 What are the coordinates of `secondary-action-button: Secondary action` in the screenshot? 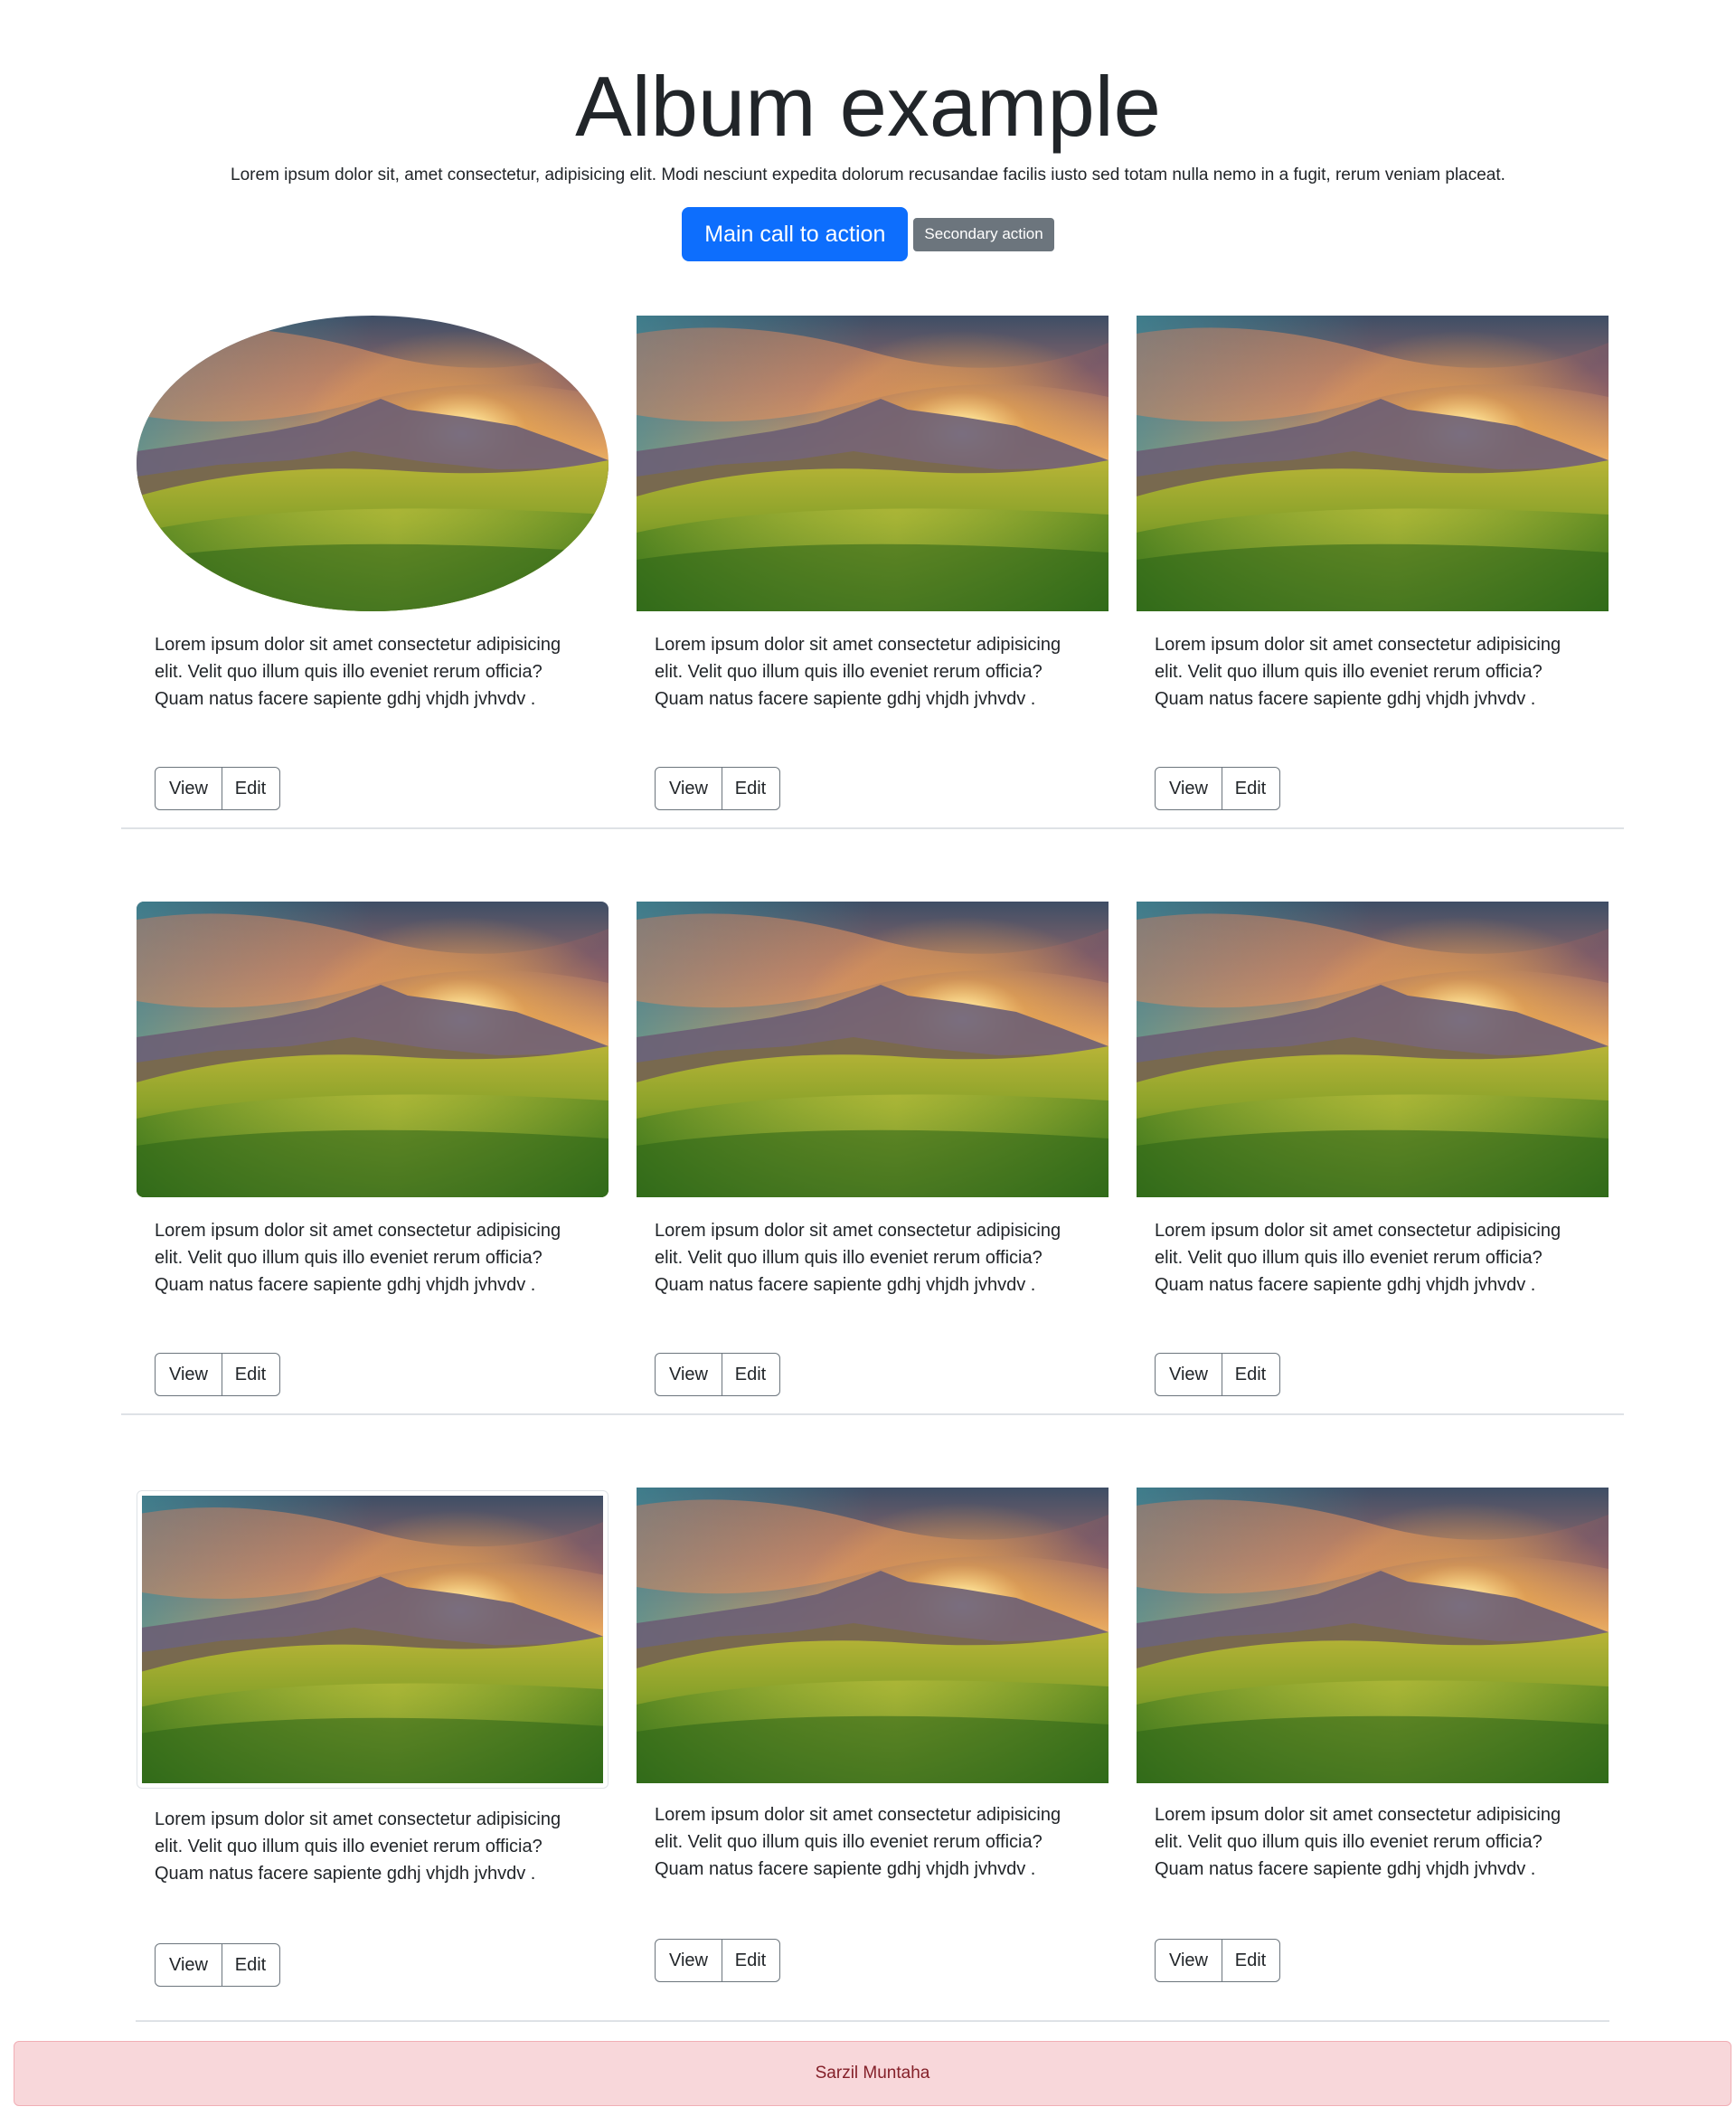 It's located at (983, 234).